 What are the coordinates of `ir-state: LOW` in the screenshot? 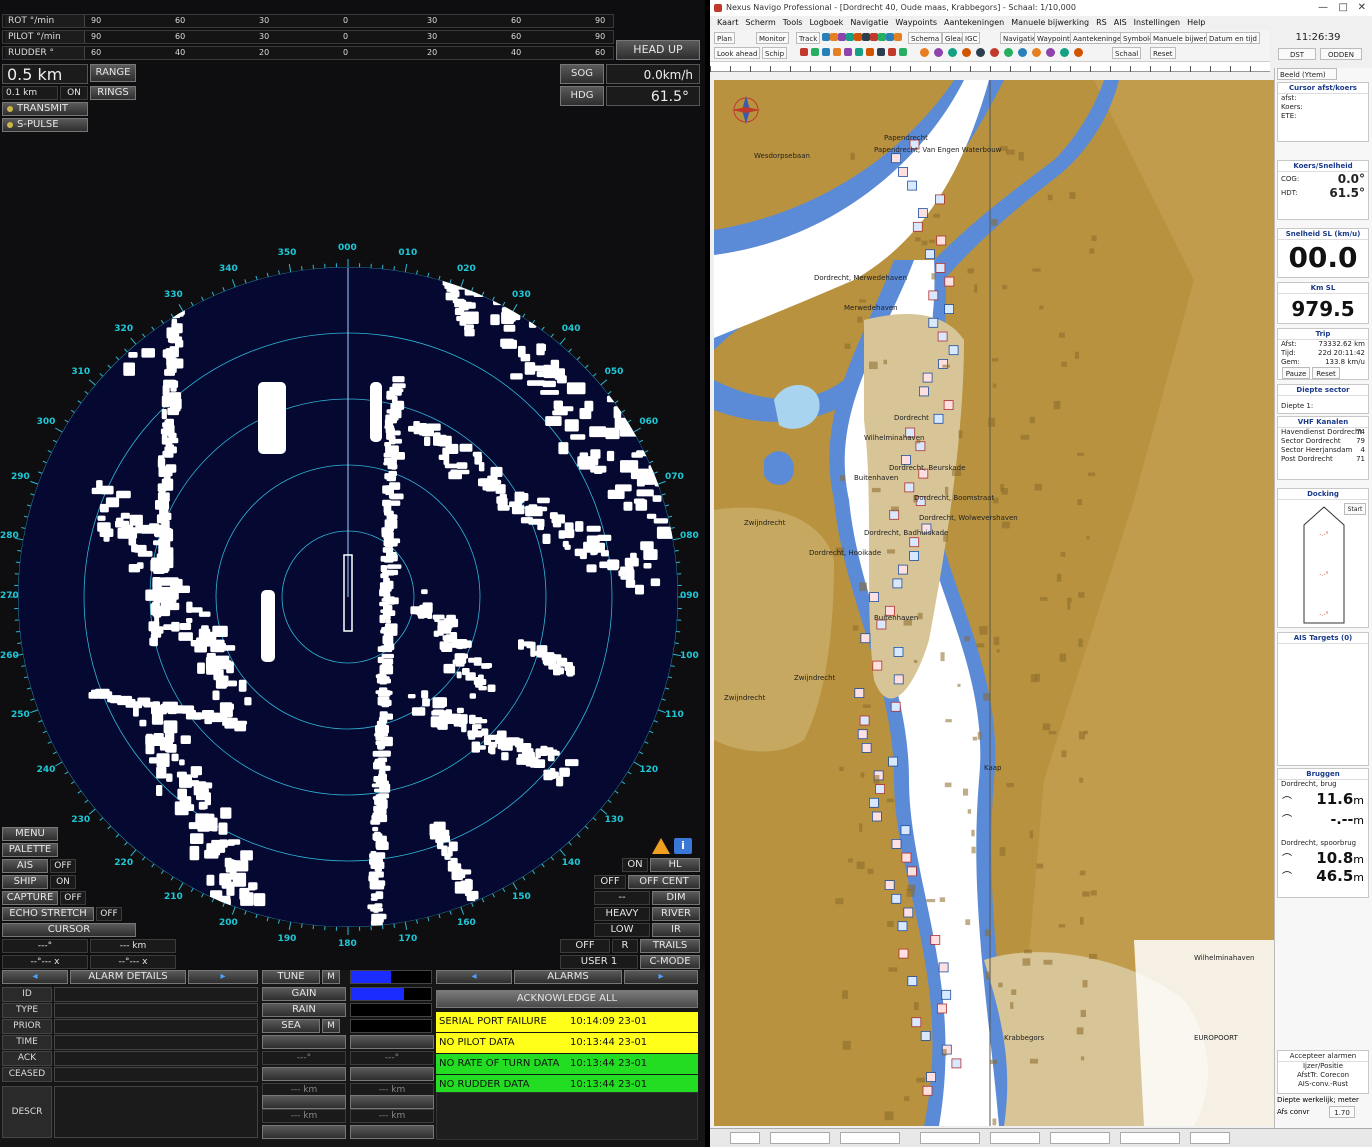 It's located at (622, 930).